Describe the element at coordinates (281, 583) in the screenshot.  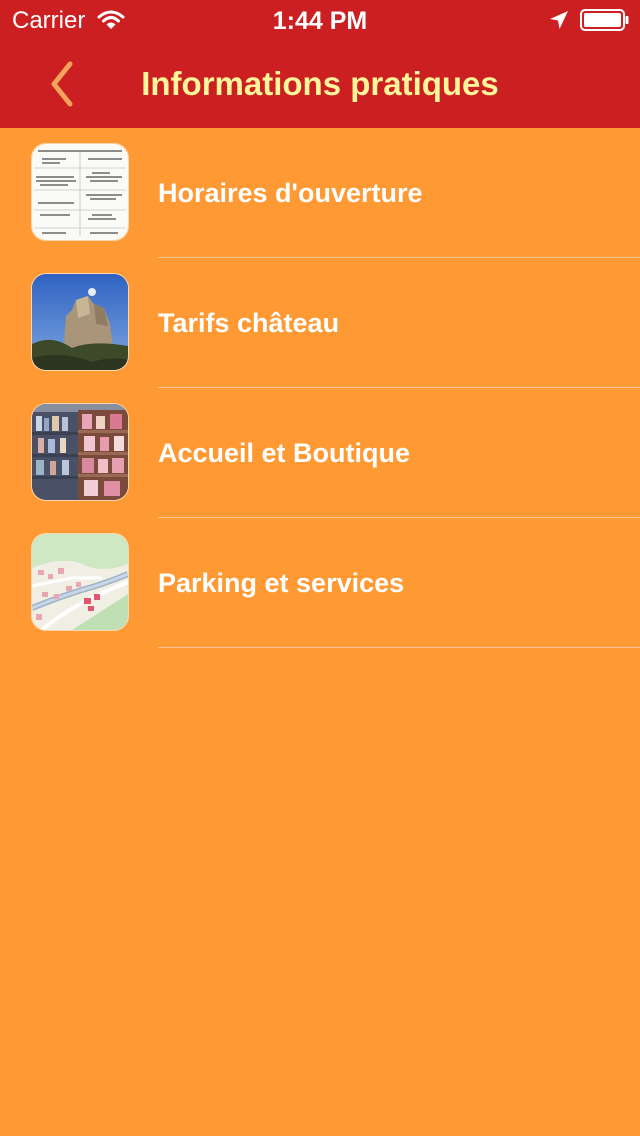
I see `list-item-label: Parking et services` at that location.